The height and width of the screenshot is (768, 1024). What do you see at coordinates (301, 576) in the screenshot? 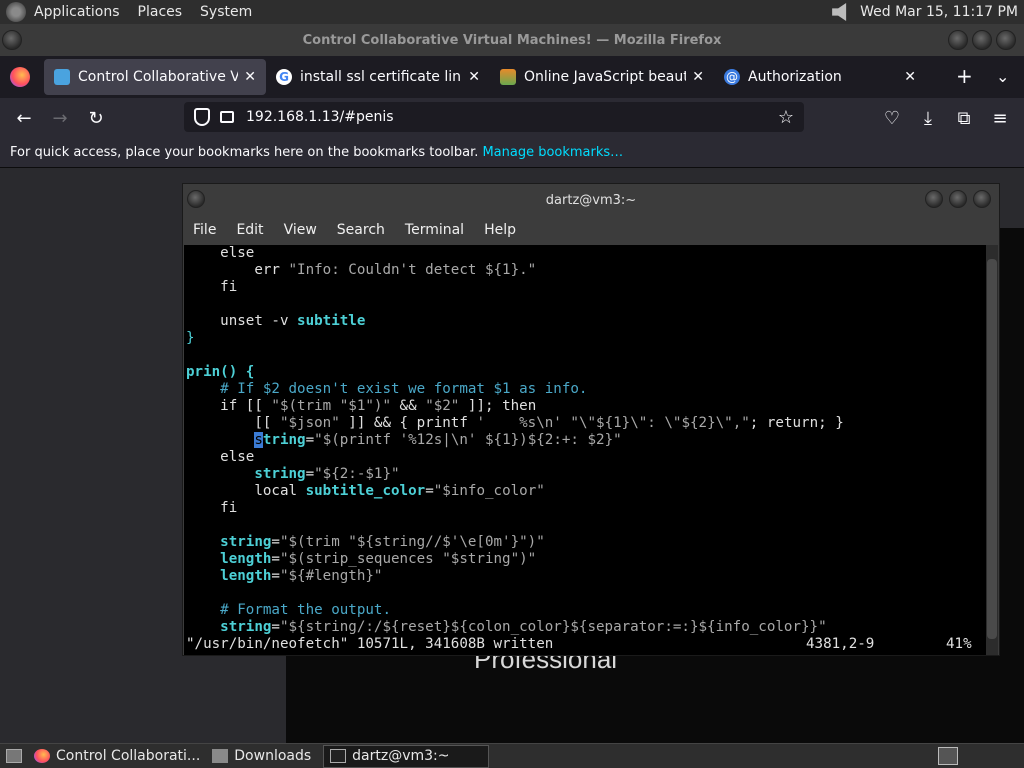
I see `code-line: length="${#length}"` at bounding box center [301, 576].